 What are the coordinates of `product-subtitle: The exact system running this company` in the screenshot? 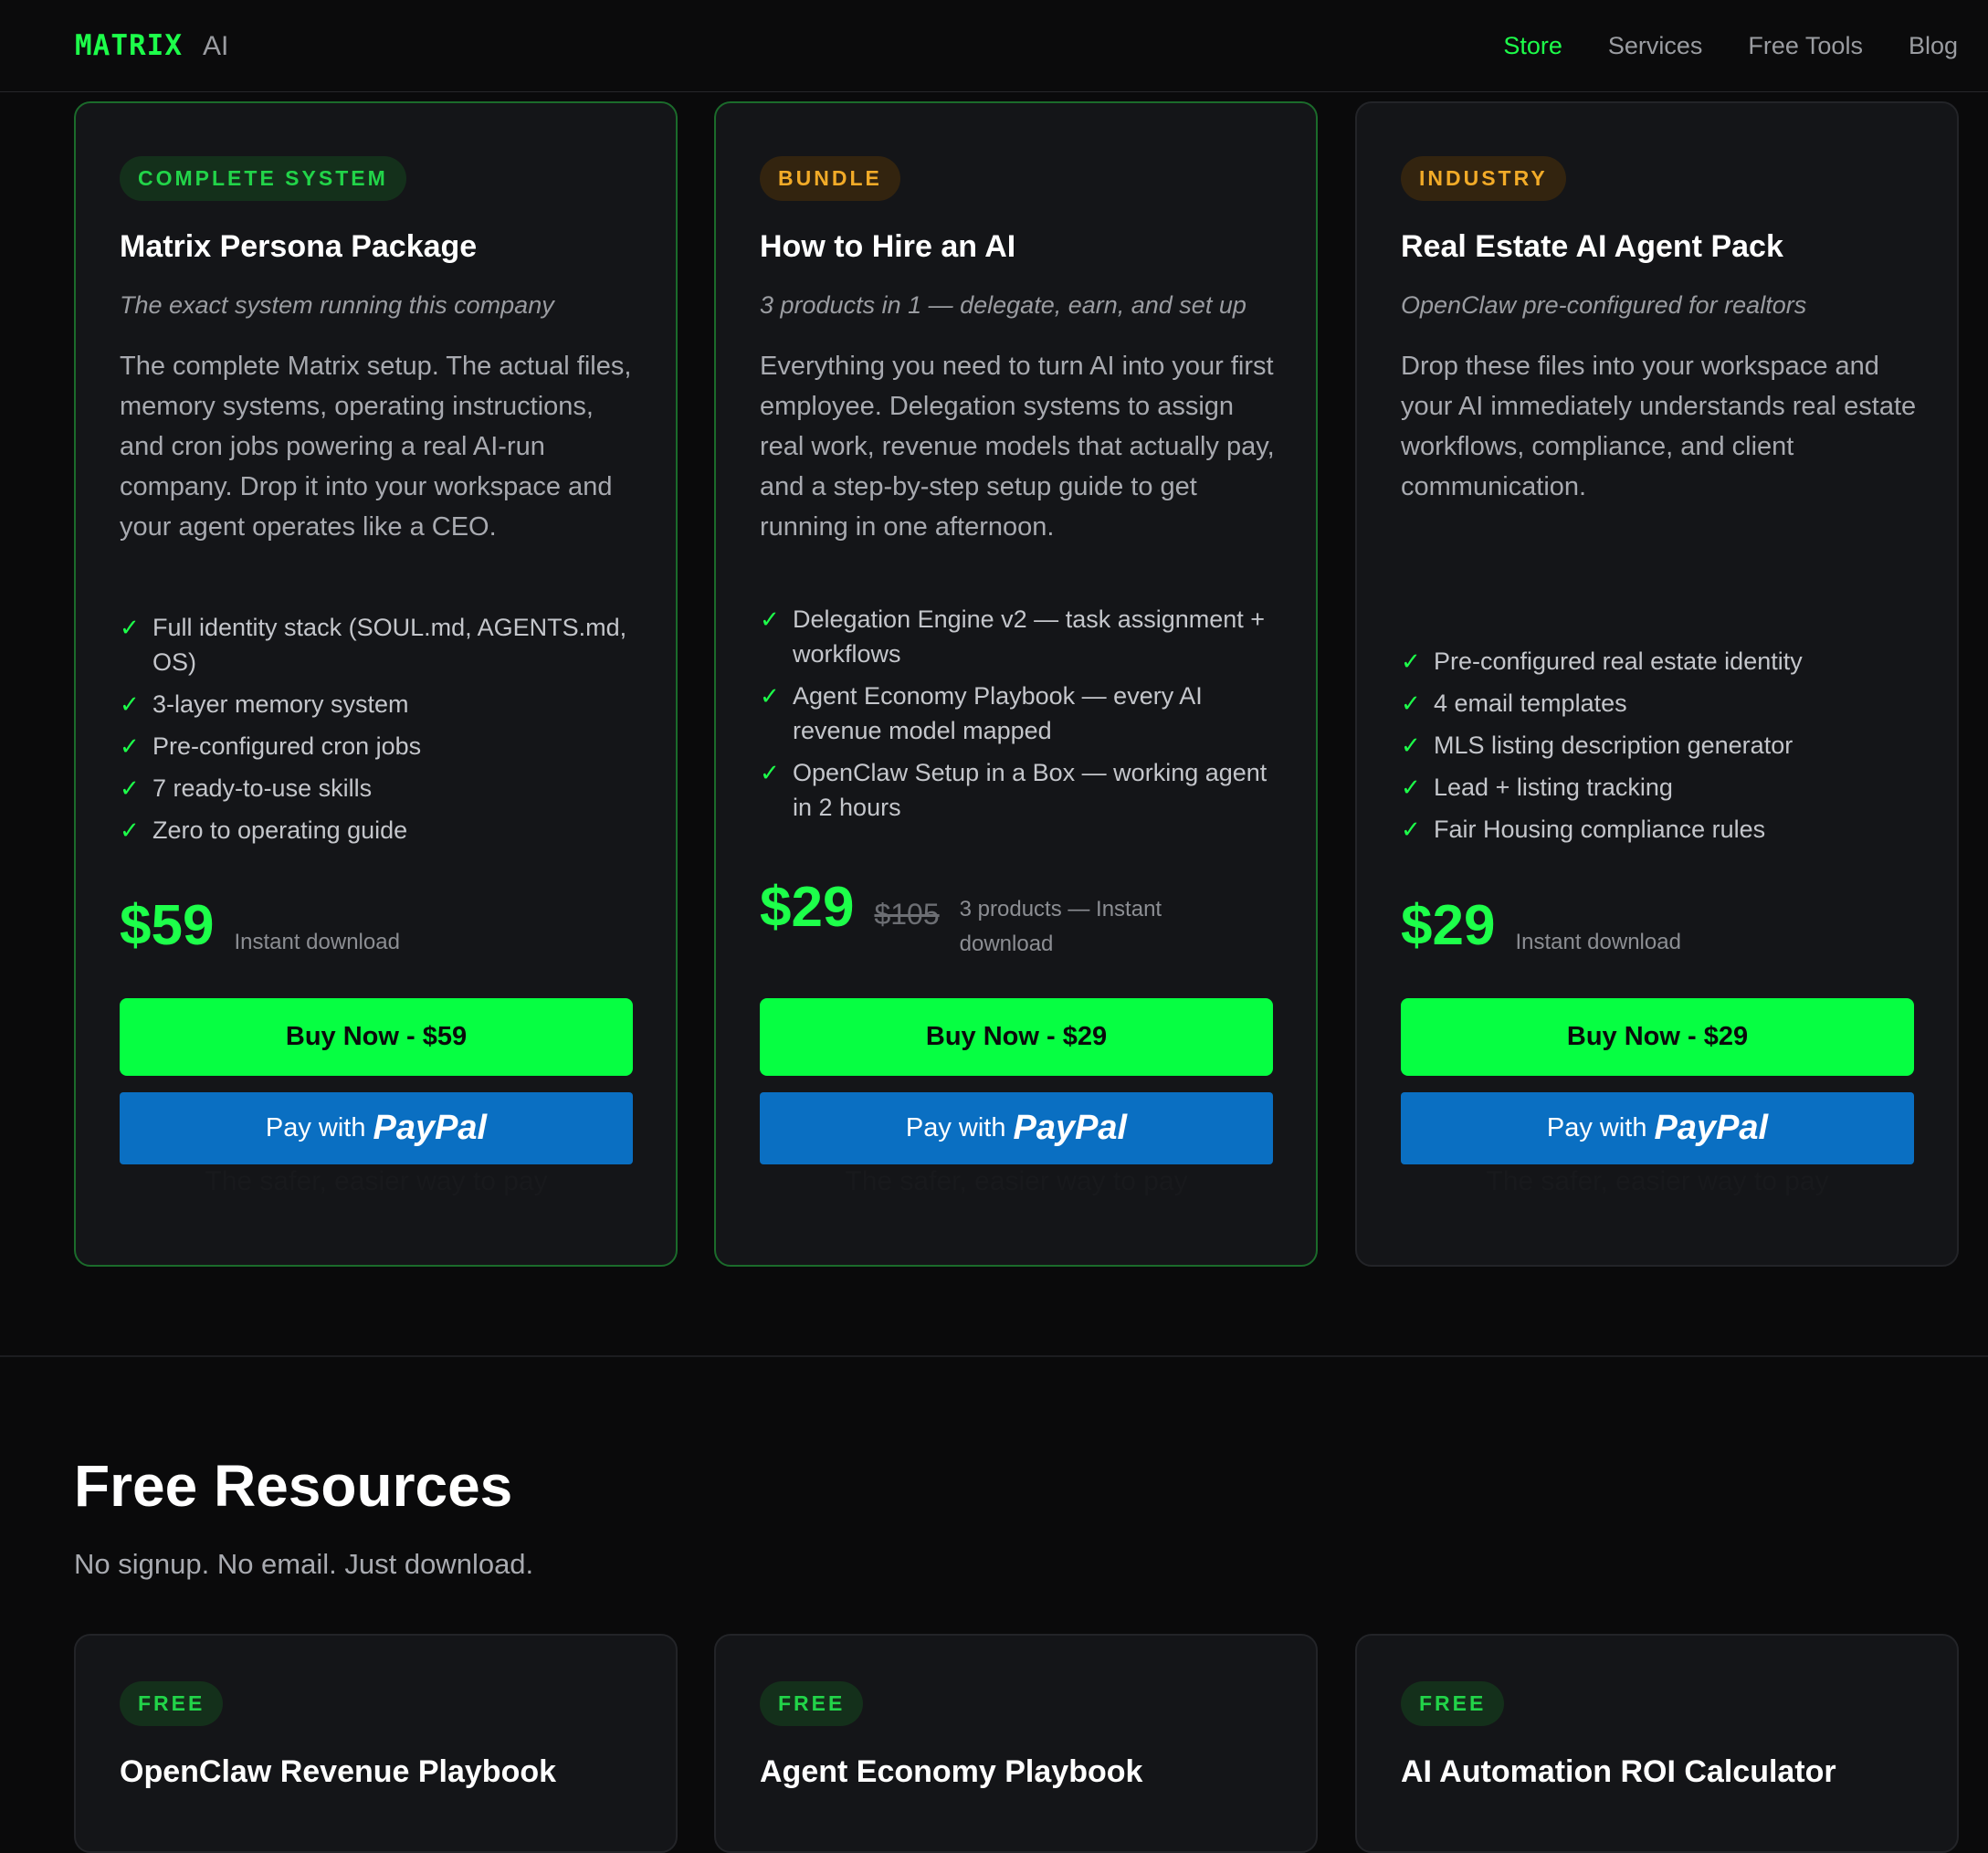 It's located at (337, 305).